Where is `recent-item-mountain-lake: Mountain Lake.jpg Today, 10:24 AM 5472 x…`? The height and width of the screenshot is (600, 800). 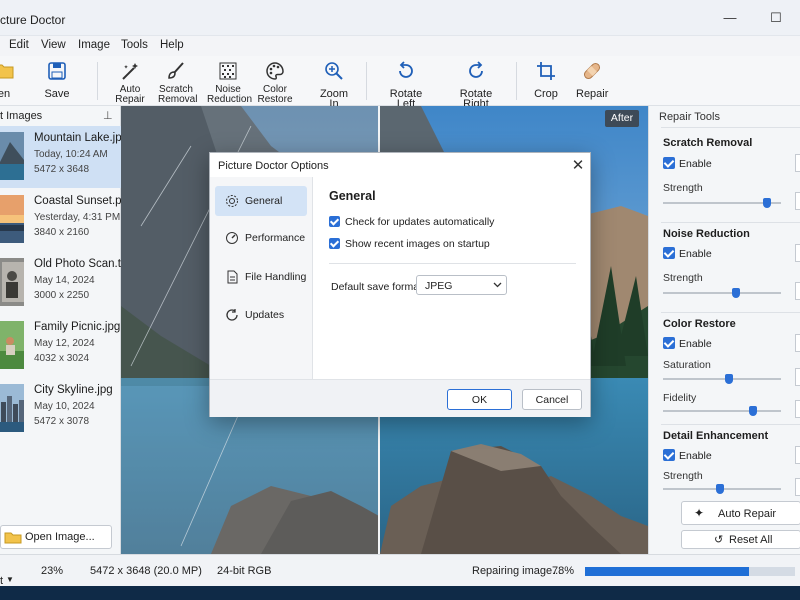
recent-item-mountain-lake: Mountain Lake.jpg Today, 10:24 AM 5472 x… is located at coordinates (64, 157).